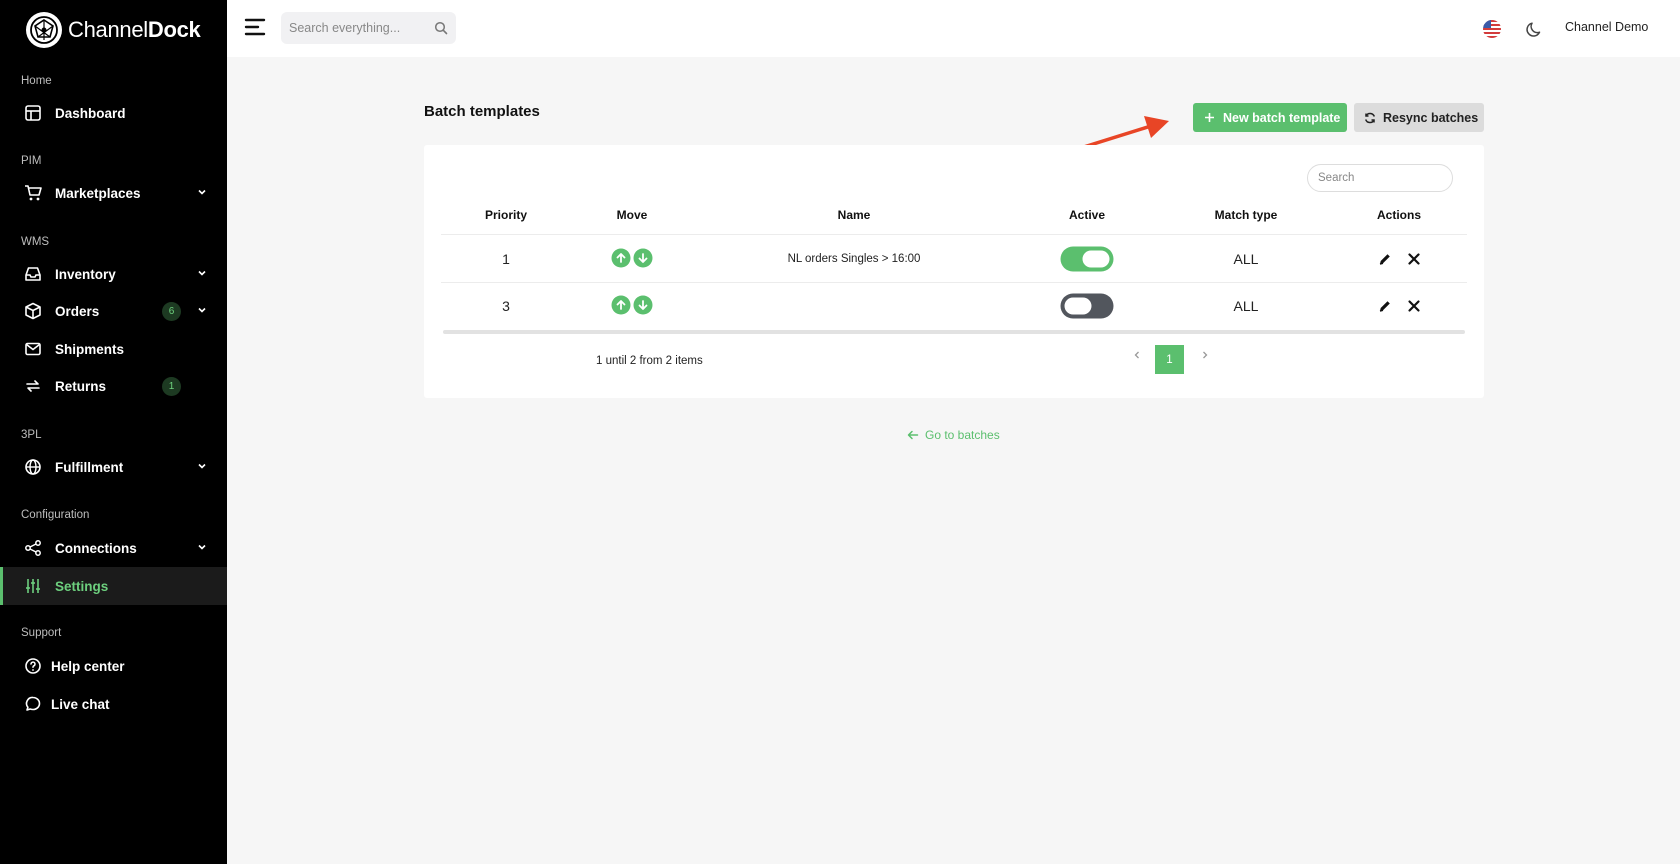  What do you see at coordinates (33, 349) in the screenshot?
I see `mail-icon` at bounding box center [33, 349].